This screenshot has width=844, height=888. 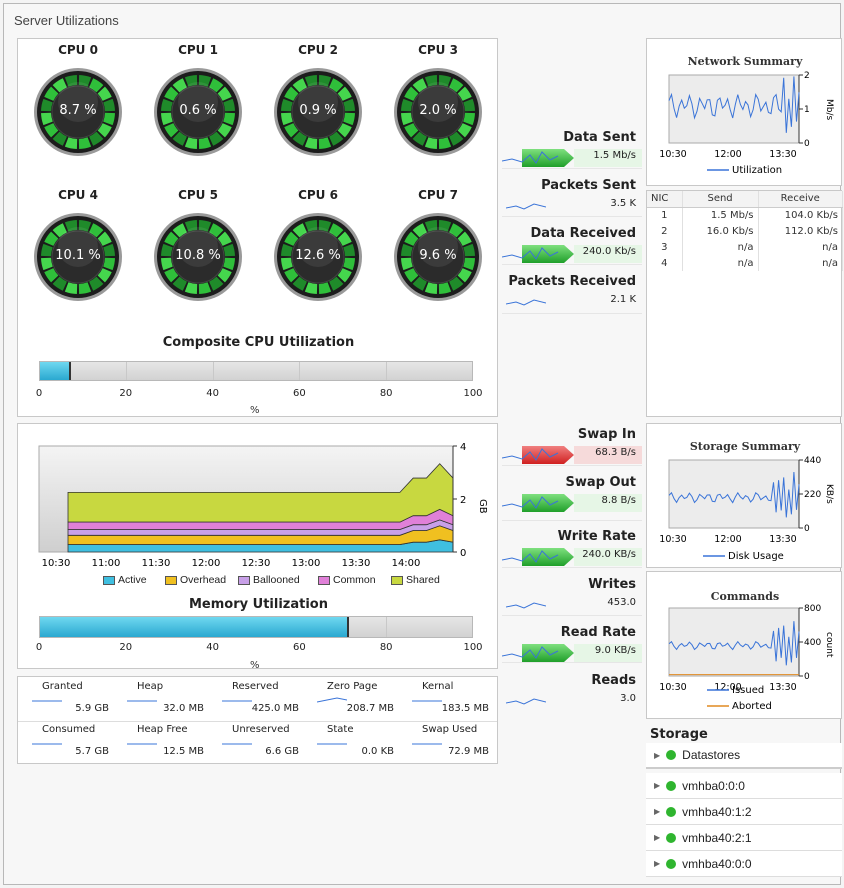 What do you see at coordinates (386, 393) in the screenshot?
I see `composite-tick-label: 80` at bounding box center [386, 393].